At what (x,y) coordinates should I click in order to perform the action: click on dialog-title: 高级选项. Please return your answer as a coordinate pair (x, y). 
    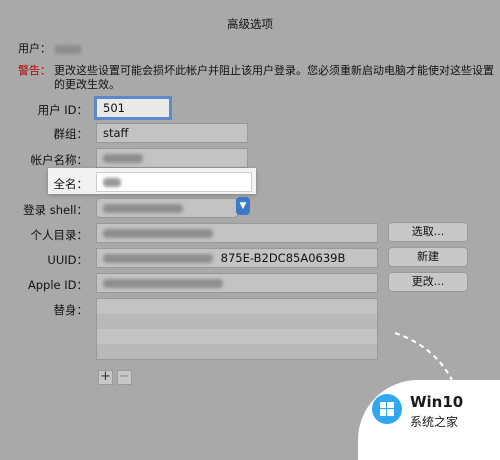
    Looking at the image, I should click on (250, 24).